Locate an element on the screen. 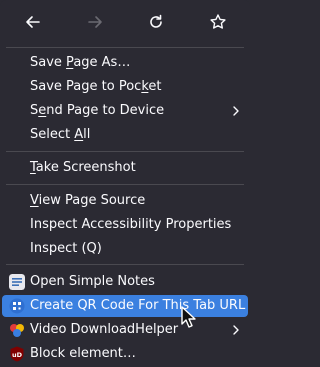 This screenshot has height=367, width=320. forward-button is located at coordinates (95, 22).